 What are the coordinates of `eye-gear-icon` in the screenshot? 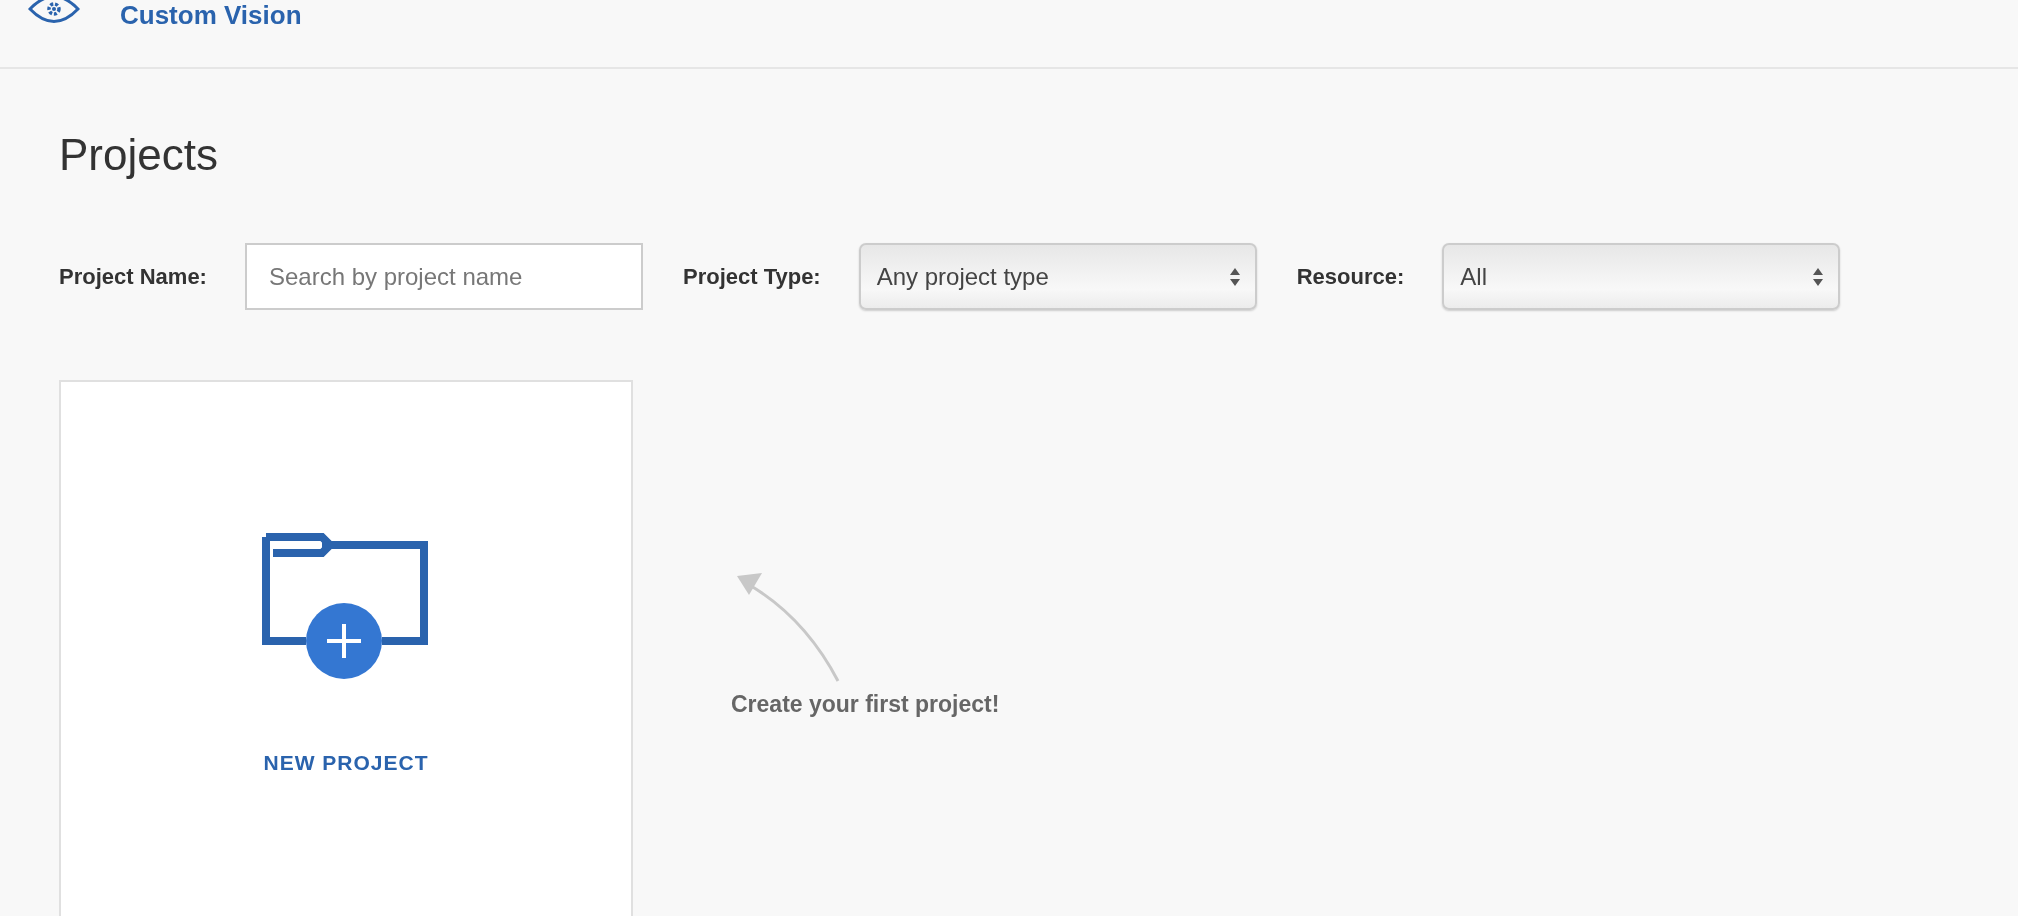 It's located at (54, 12).